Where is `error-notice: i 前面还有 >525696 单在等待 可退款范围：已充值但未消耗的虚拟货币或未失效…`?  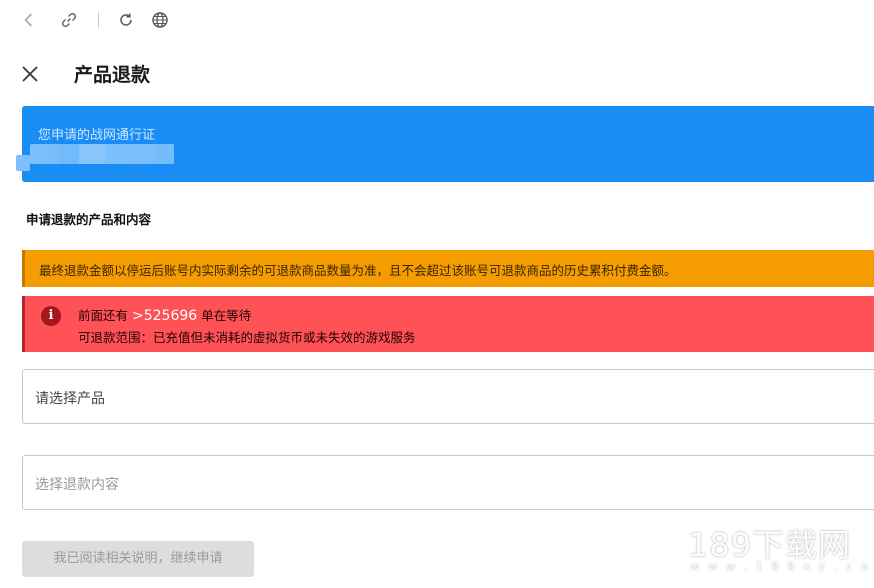
error-notice: i 前面还有 >525696 单在等待 可退款范围：已充值但未消耗的虚拟货币或未失效… is located at coordinates (448, 324).